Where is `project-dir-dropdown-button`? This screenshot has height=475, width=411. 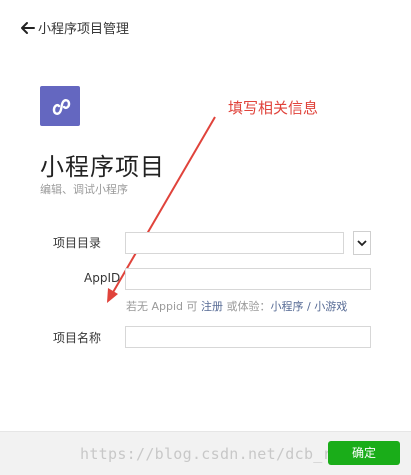 project-dir-dropdown-button is located at coordinates (362, 243).